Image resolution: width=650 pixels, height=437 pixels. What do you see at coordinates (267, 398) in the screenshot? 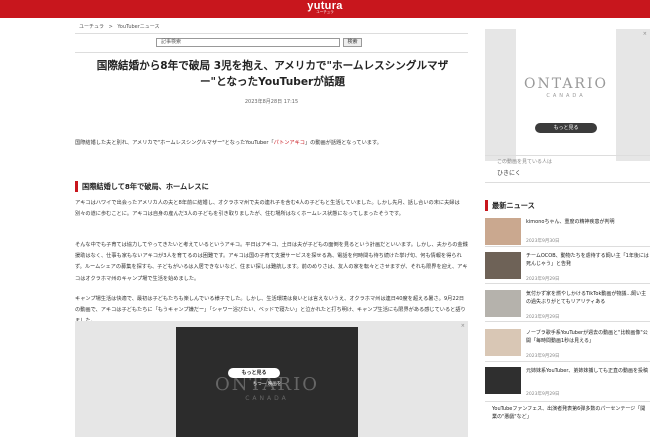
I see `ad-logo-sub: CANADA` at bounding box center [267, 398].